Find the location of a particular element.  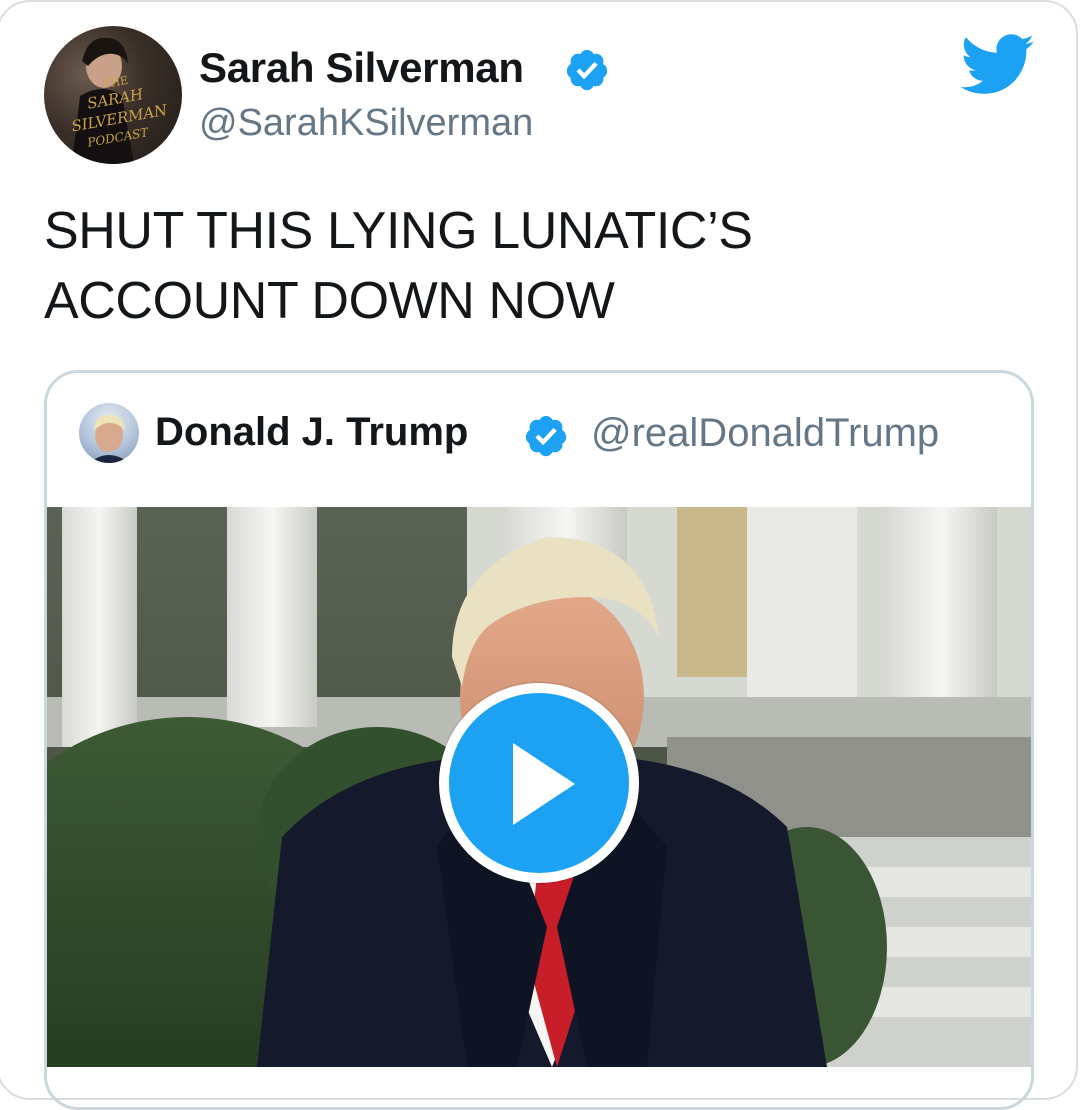

quoted-avatar-photo is located at coordinates (109, 439).